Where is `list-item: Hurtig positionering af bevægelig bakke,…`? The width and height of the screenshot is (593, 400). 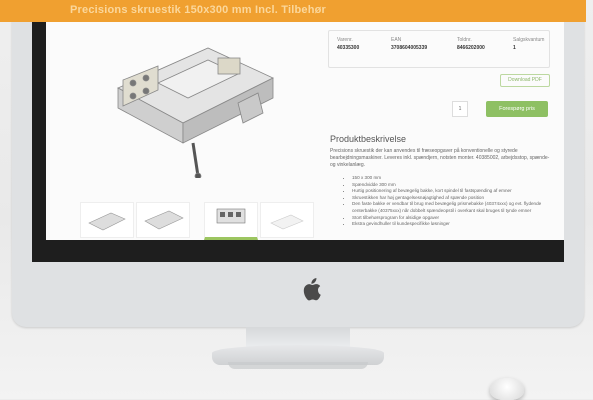 list-item: Hurtig positionering af bevægelig bakke,… is located at coordinates (457, 191).